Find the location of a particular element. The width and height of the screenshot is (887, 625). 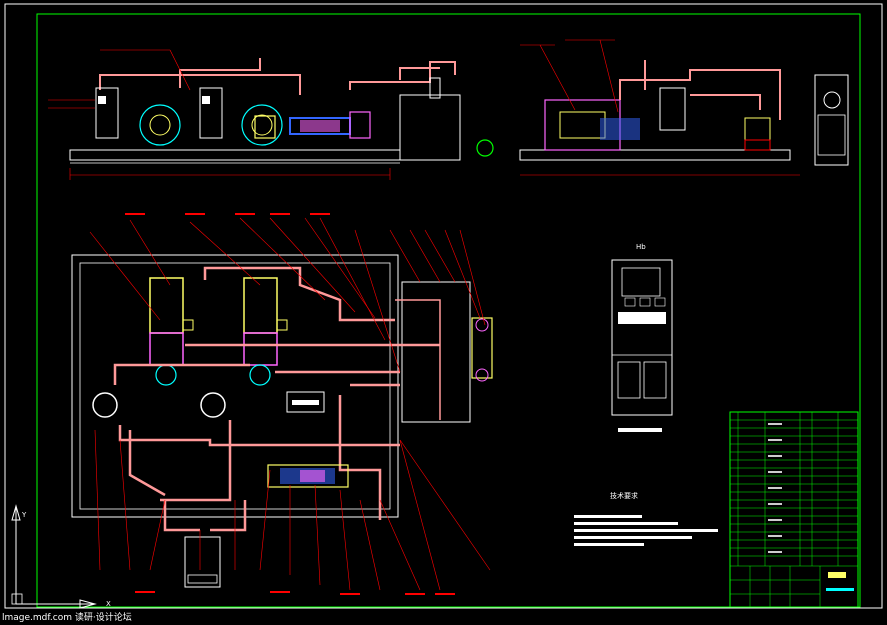

title-block is located at coordinates (794, 509).